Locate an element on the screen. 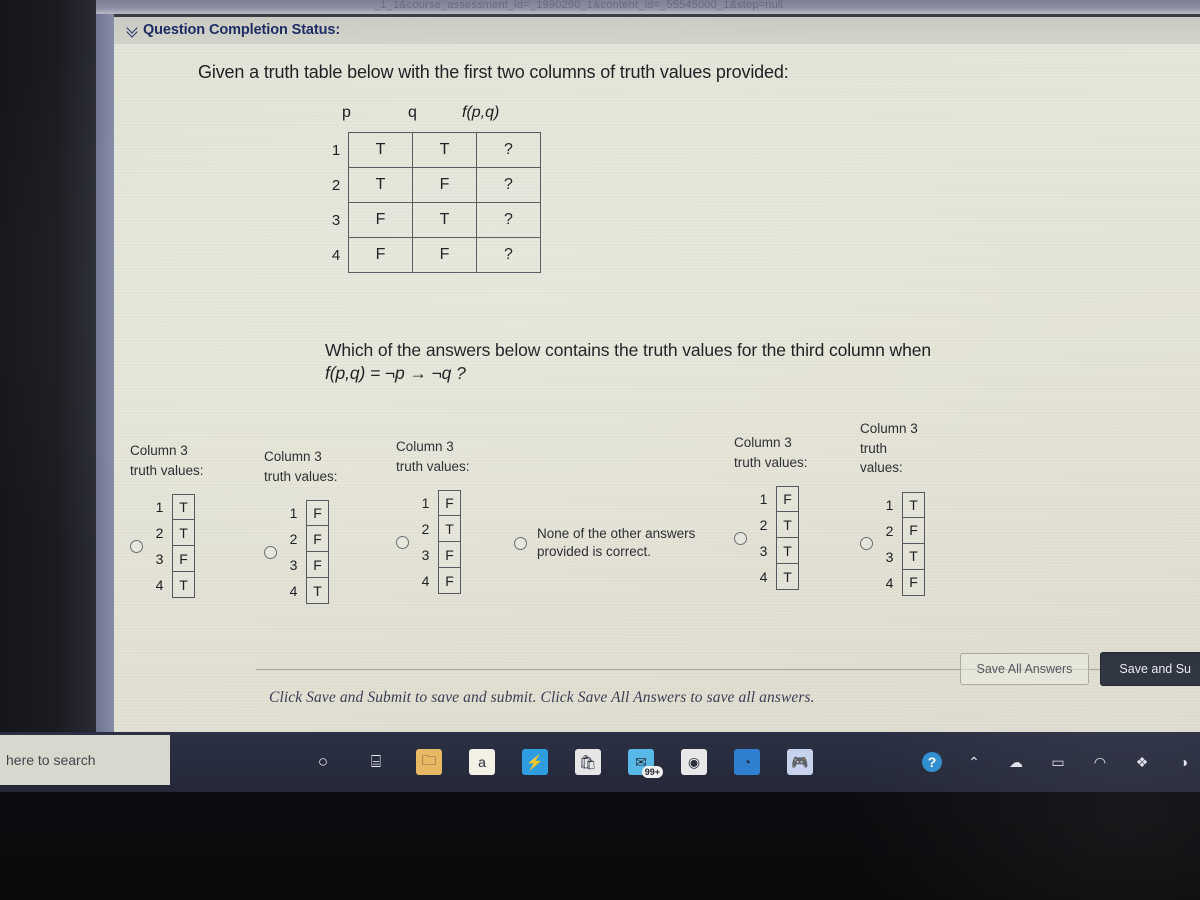 The image size is (1200, 900). option-3-value-column: 1F2T3F4F is located at coordinates (439, 542).